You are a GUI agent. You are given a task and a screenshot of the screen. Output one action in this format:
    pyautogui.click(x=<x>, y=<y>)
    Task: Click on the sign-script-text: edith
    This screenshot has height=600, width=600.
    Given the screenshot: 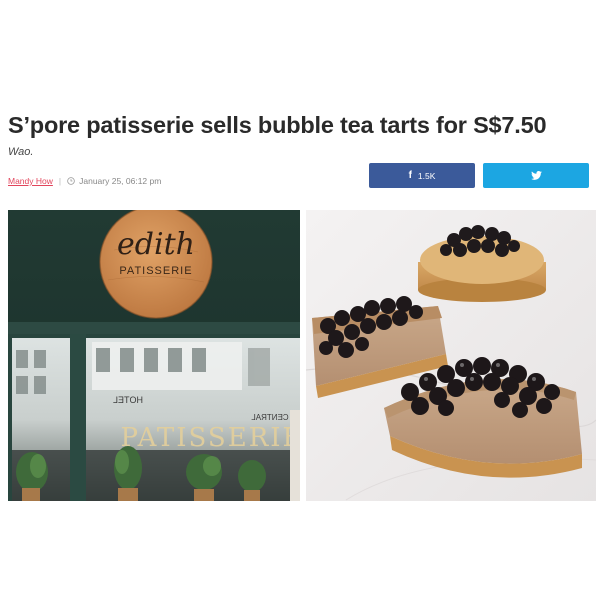 What is the action you would take?
    pyautogui.click(x=156, y=244)
    